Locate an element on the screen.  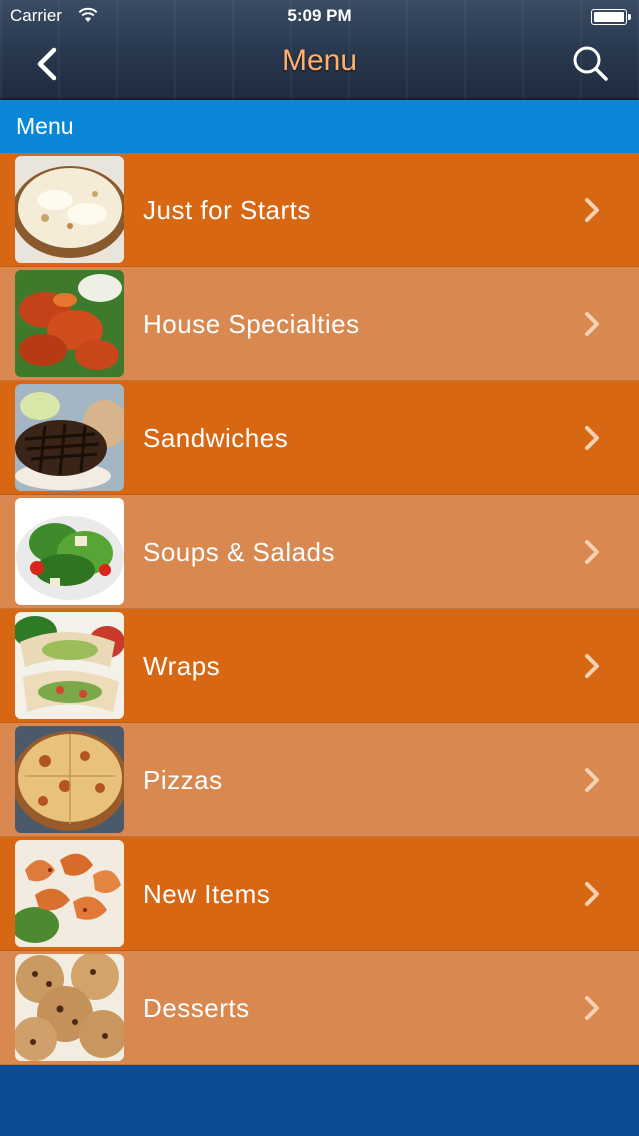
menu-item-soups-salads: Soups & Salads is located at coordinates (319, 552).